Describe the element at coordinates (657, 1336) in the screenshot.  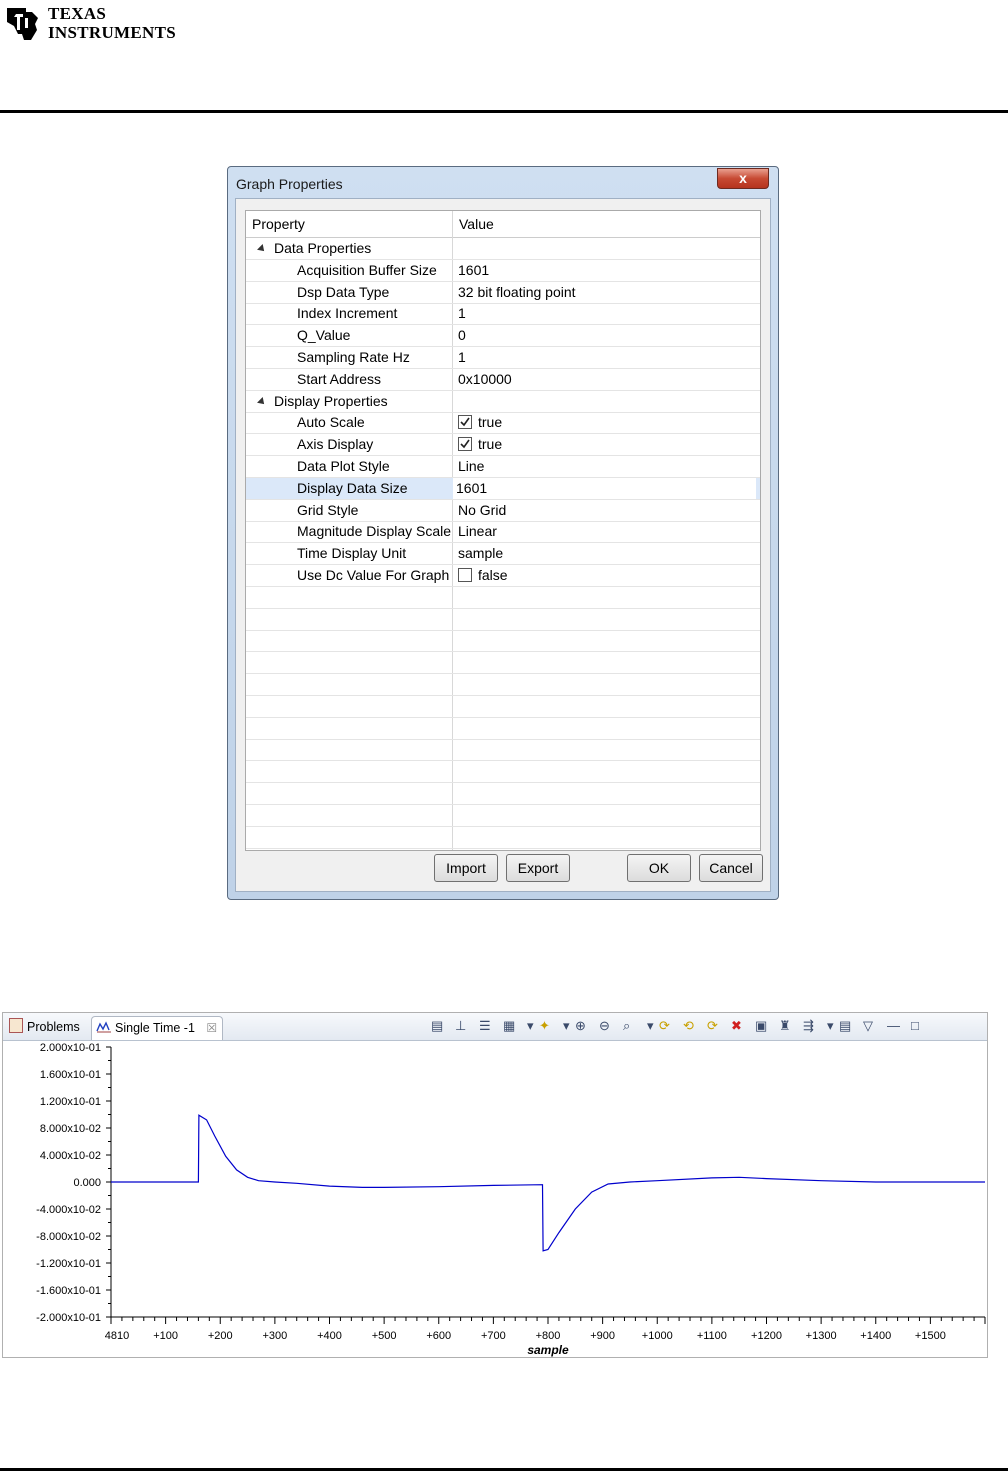
I see `x-tick-label: +1000` at that location.